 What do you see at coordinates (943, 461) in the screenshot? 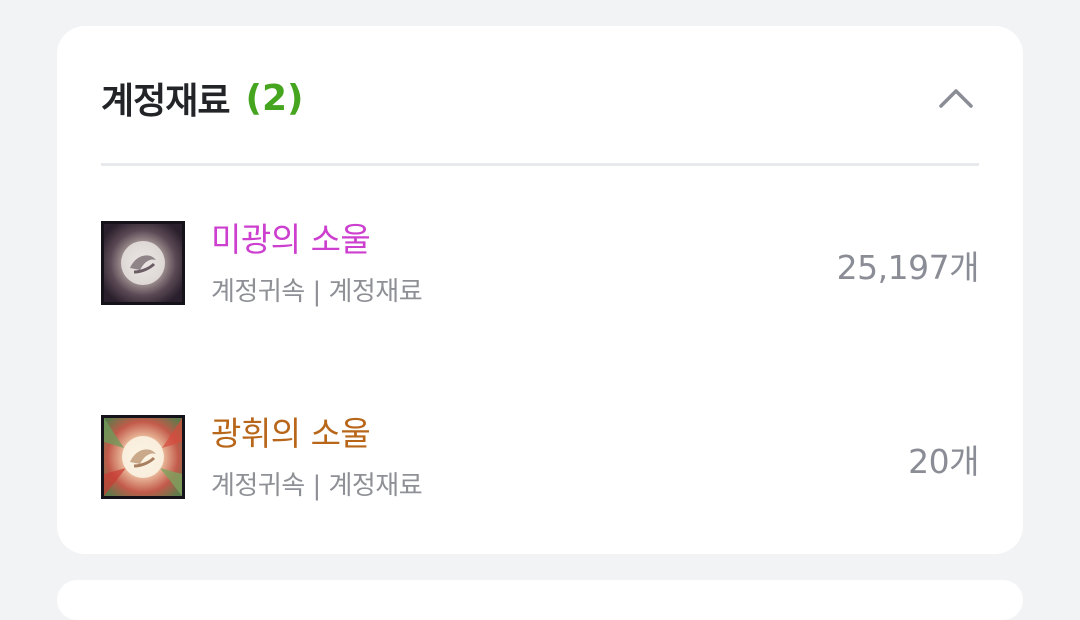
I see `item-quantity: 20개` at bounding box center [943, 461].